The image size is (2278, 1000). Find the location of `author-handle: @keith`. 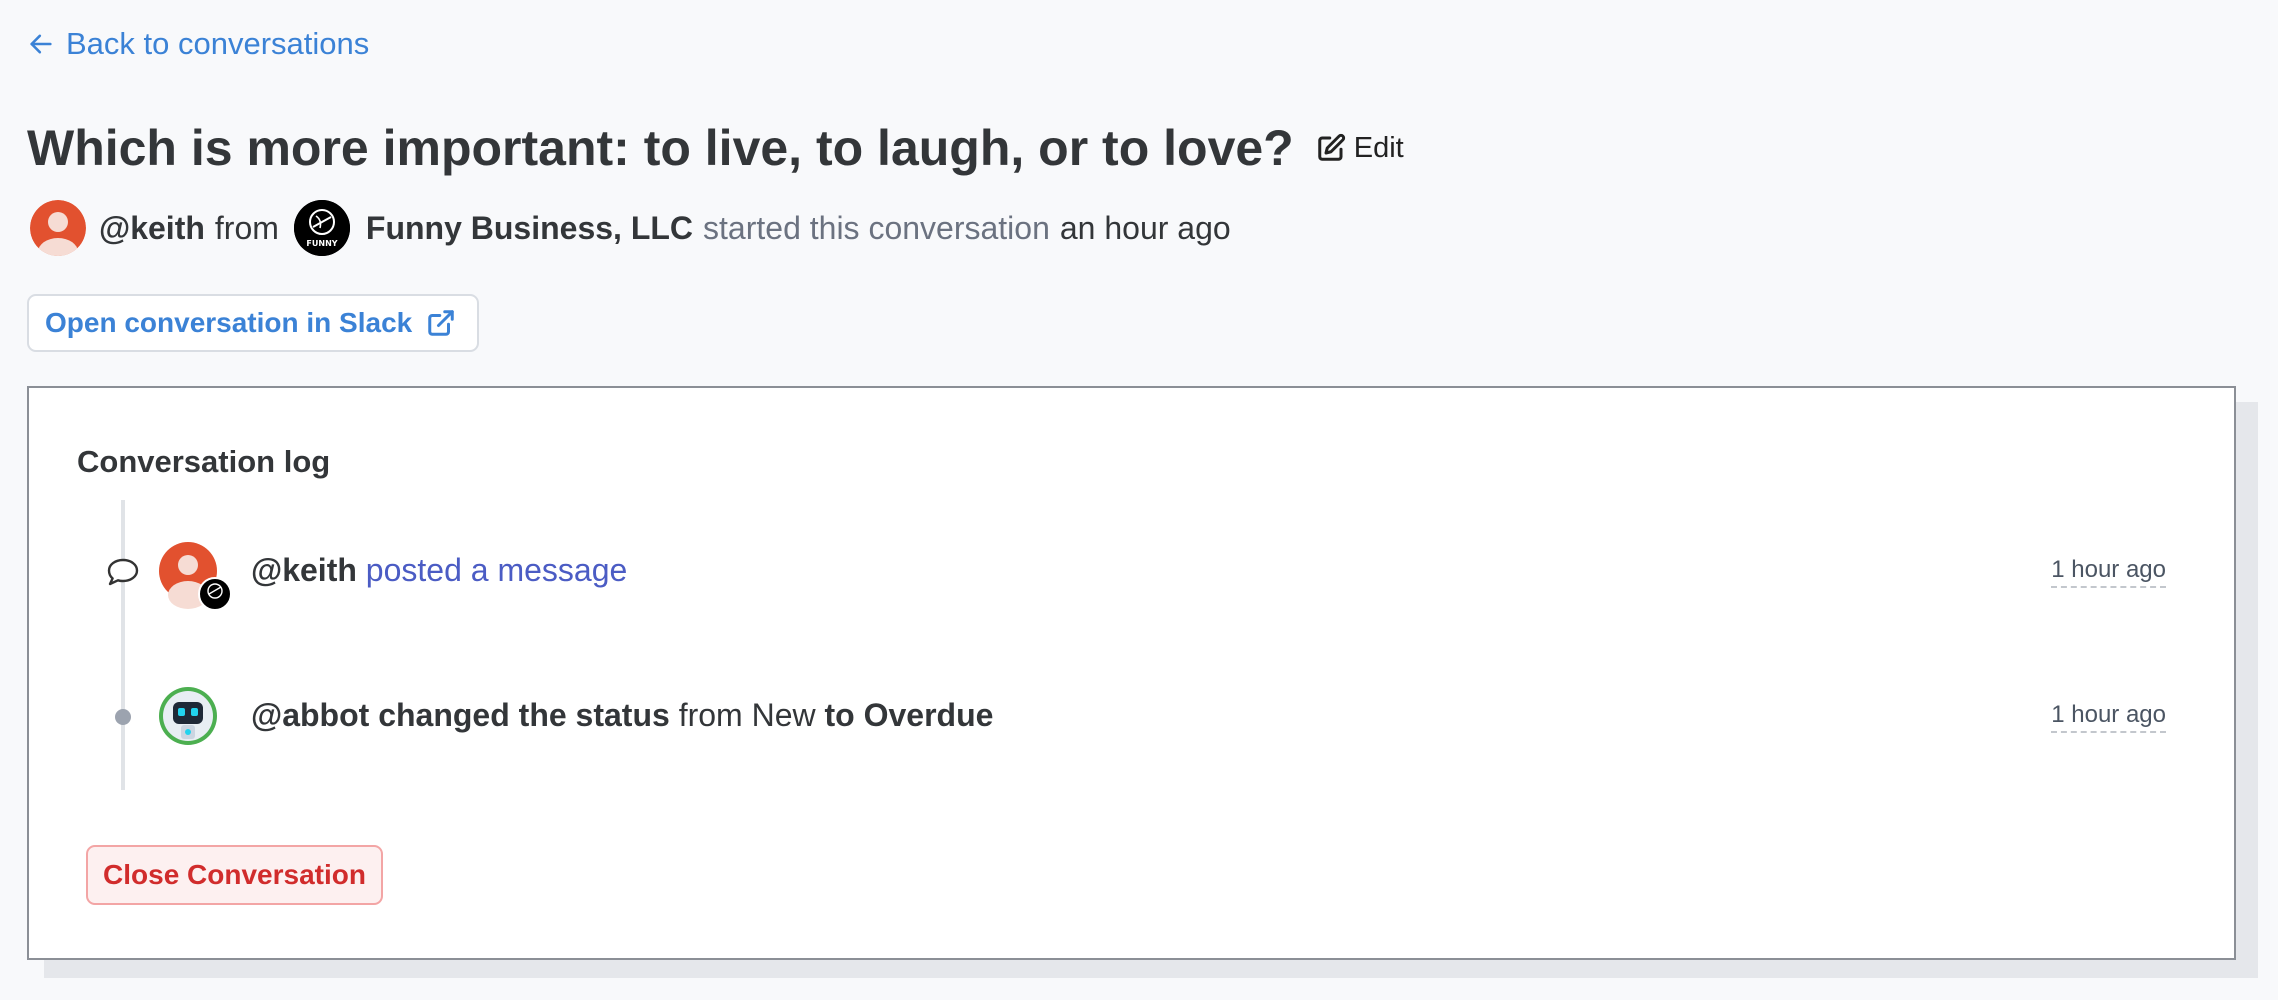

author-handle: @keith is located at coordinates (152, 227).